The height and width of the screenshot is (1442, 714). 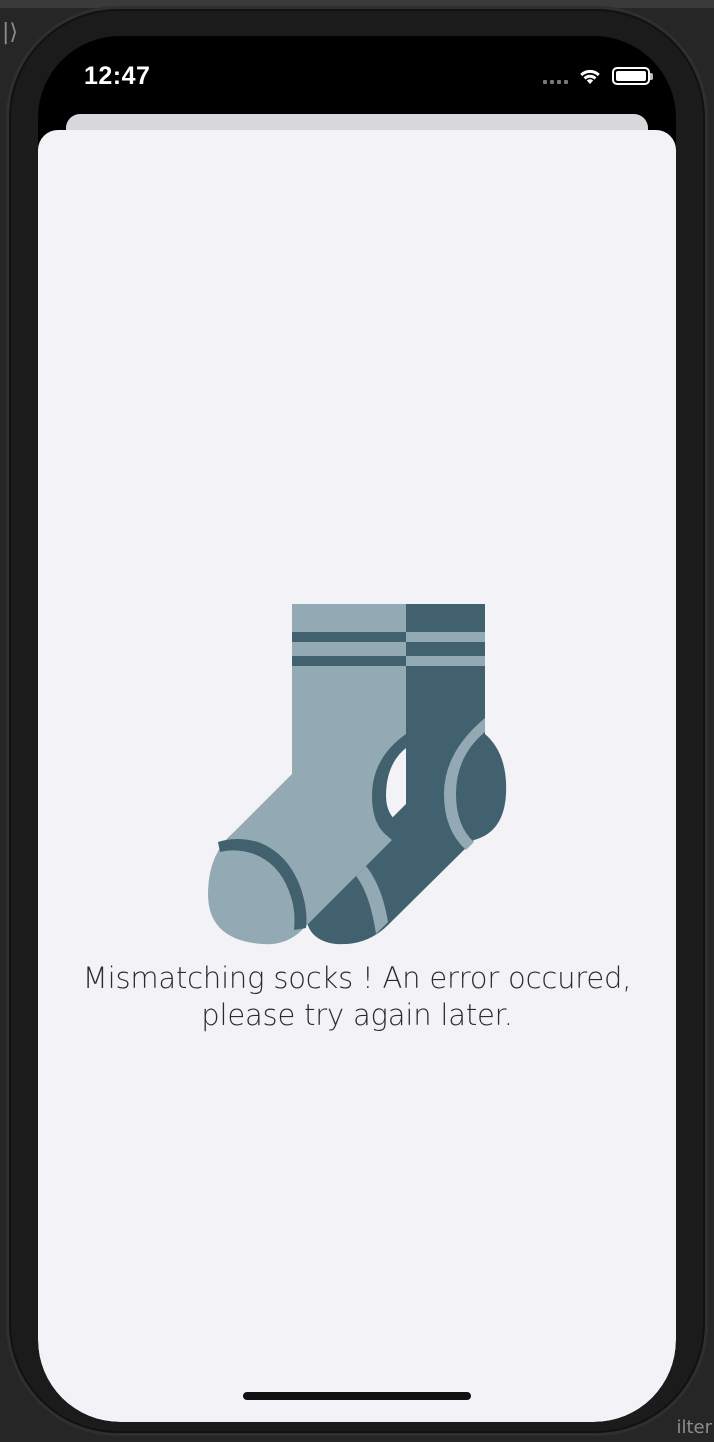 What do you see at coordinates (694, 1427) in the screenshot?
I see `desktop-filter-text: ilter` at bounding box center [694, 1427].